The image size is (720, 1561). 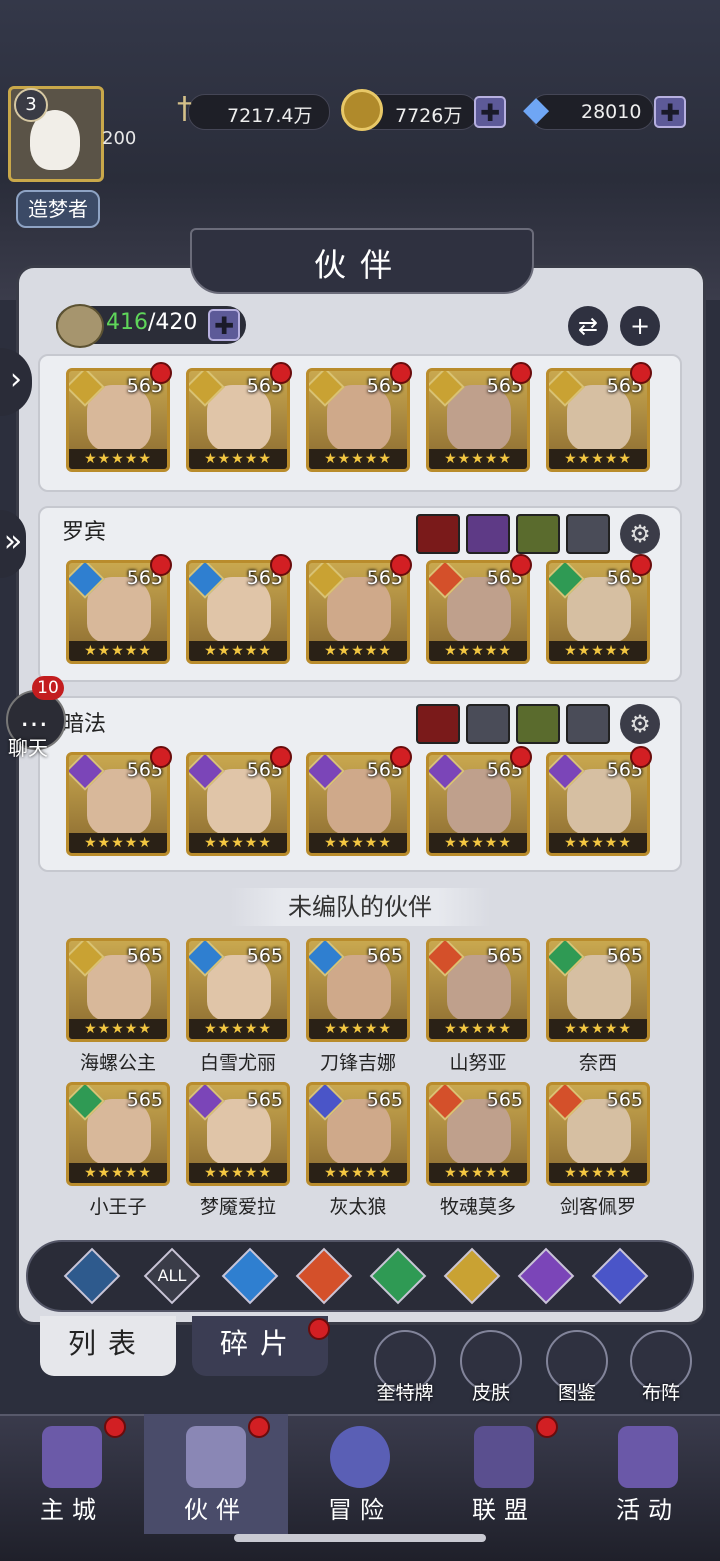 What do you see at coordinates (660, 1393) in the screenshot?
I see `tool-label: 布阵` at bounding box center [660, 1393].